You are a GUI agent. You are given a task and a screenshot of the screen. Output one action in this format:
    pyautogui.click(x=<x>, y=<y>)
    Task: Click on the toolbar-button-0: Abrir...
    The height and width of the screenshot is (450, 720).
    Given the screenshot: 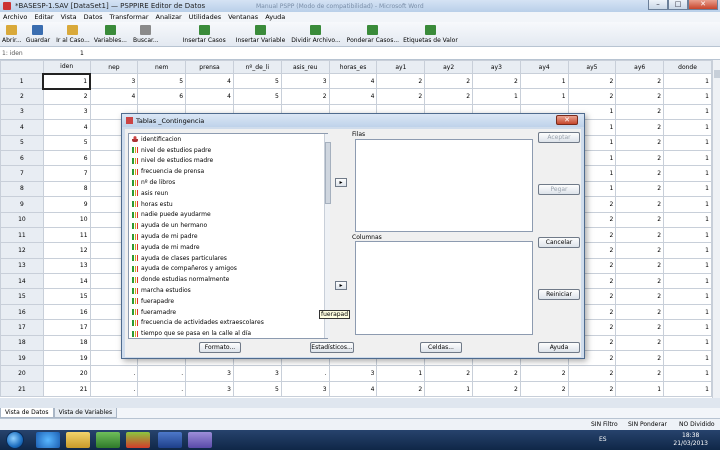 What is the action you would take?
    pyautogui.click(x=12, y=35)
    